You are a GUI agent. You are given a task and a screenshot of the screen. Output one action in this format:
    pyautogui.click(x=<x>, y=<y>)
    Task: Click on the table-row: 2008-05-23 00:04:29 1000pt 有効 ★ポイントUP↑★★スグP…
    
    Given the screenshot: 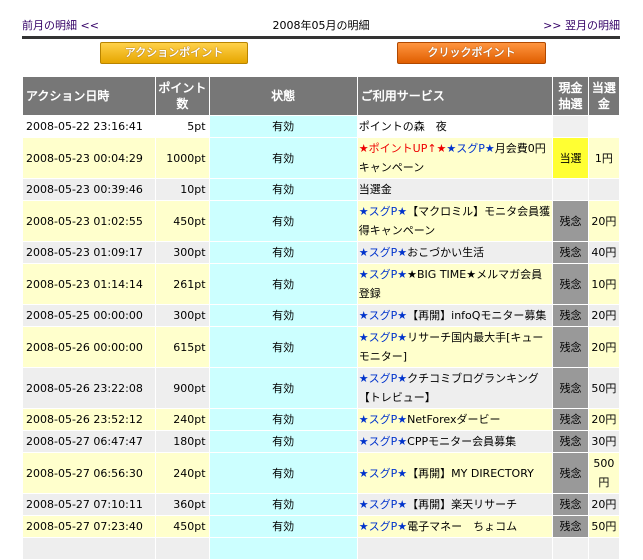 What is the action you would take?
    pyautogui.click(x=321, y=158)
    